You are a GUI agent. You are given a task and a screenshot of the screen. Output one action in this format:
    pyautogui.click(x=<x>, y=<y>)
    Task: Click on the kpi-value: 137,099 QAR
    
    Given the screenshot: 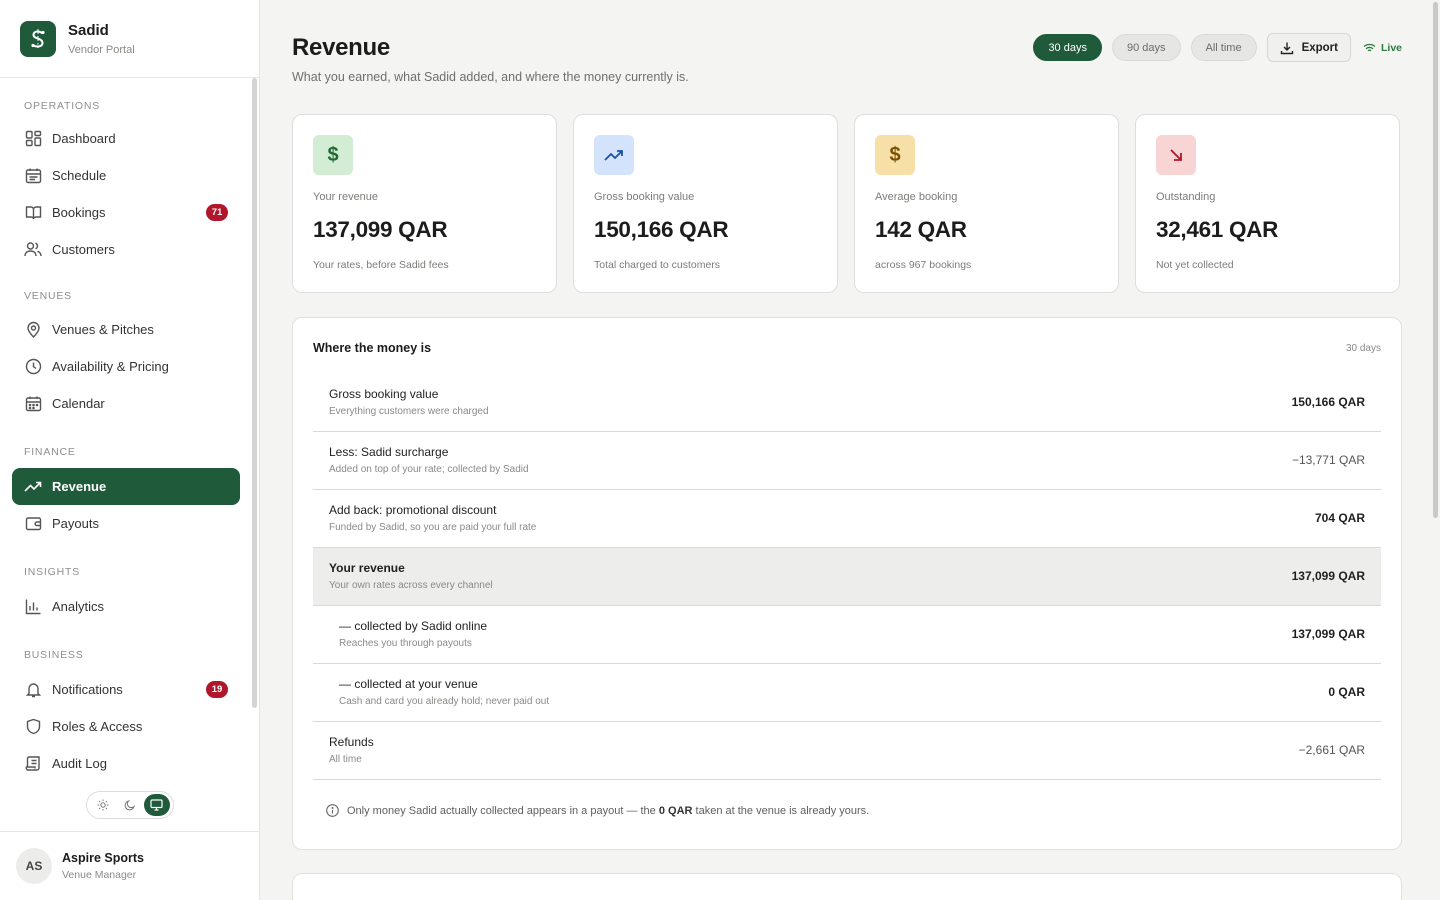 What is the action you would take?
    pyautogui.click(x=380, y=229)
    